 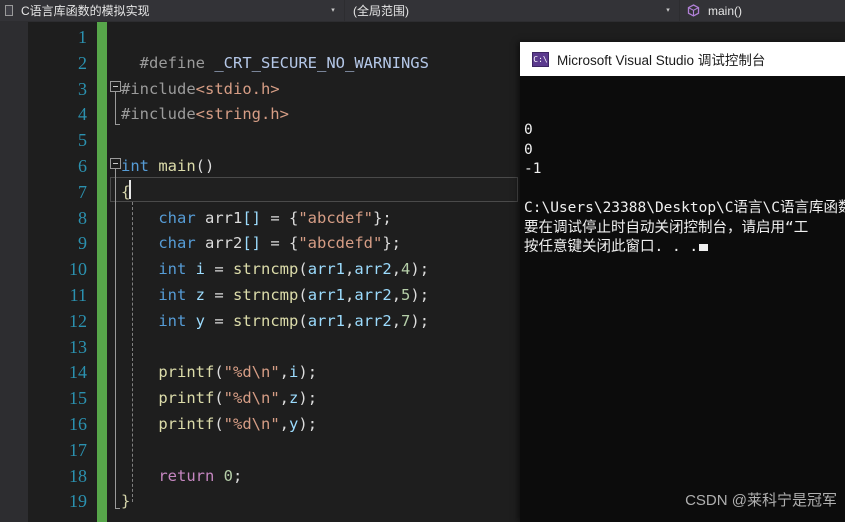 I want to click on line-number: 14, so click(x=78, y=372).